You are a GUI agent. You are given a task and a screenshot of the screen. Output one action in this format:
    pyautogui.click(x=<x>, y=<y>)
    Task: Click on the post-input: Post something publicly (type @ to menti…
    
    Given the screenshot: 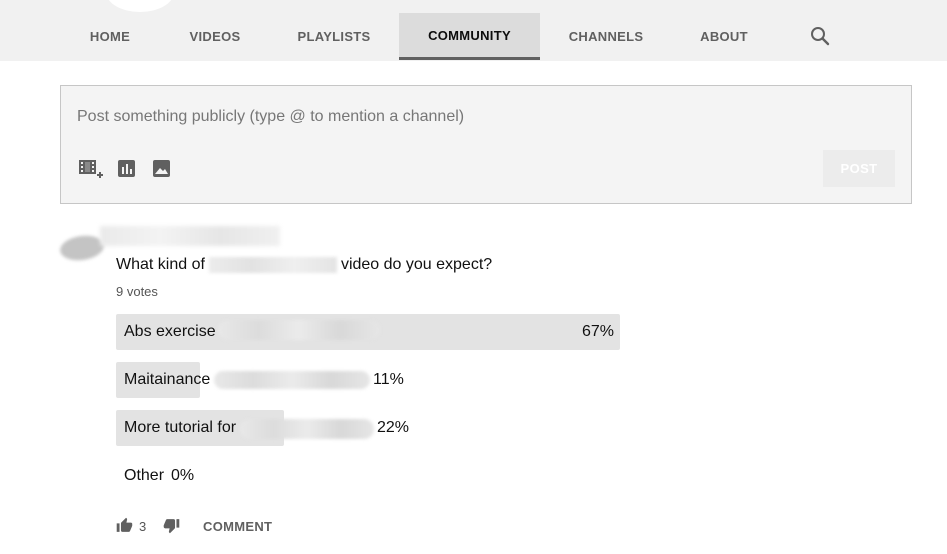 What is the action you would take?
    pyautogui.click(x=427, y=117)
    